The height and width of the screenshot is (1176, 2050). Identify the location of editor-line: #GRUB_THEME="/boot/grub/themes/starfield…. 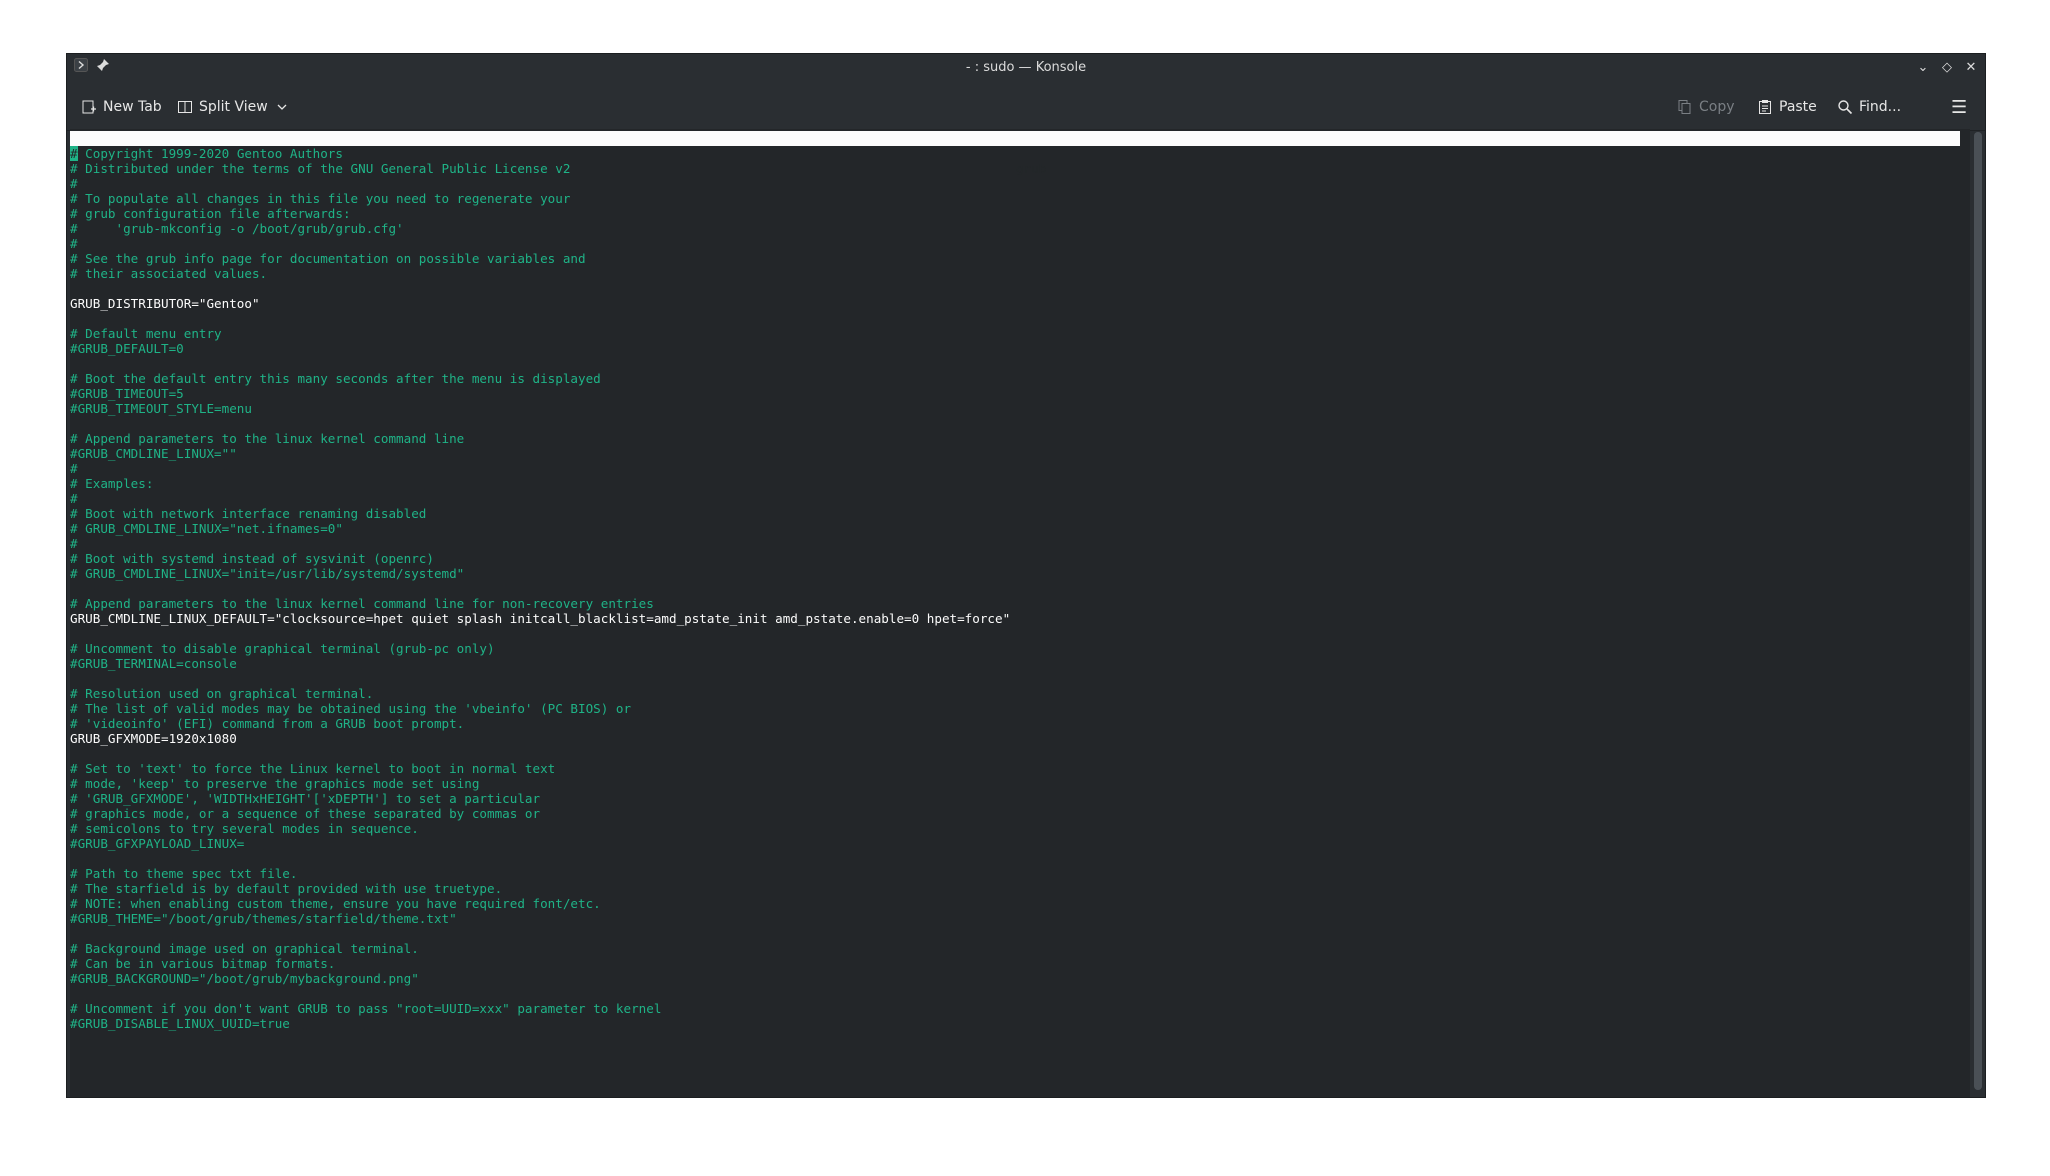
(1015, 918).